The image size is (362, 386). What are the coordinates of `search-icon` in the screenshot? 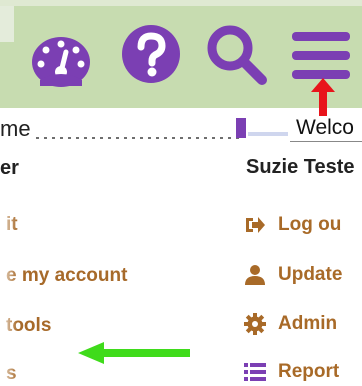 It's located at (237, 55).